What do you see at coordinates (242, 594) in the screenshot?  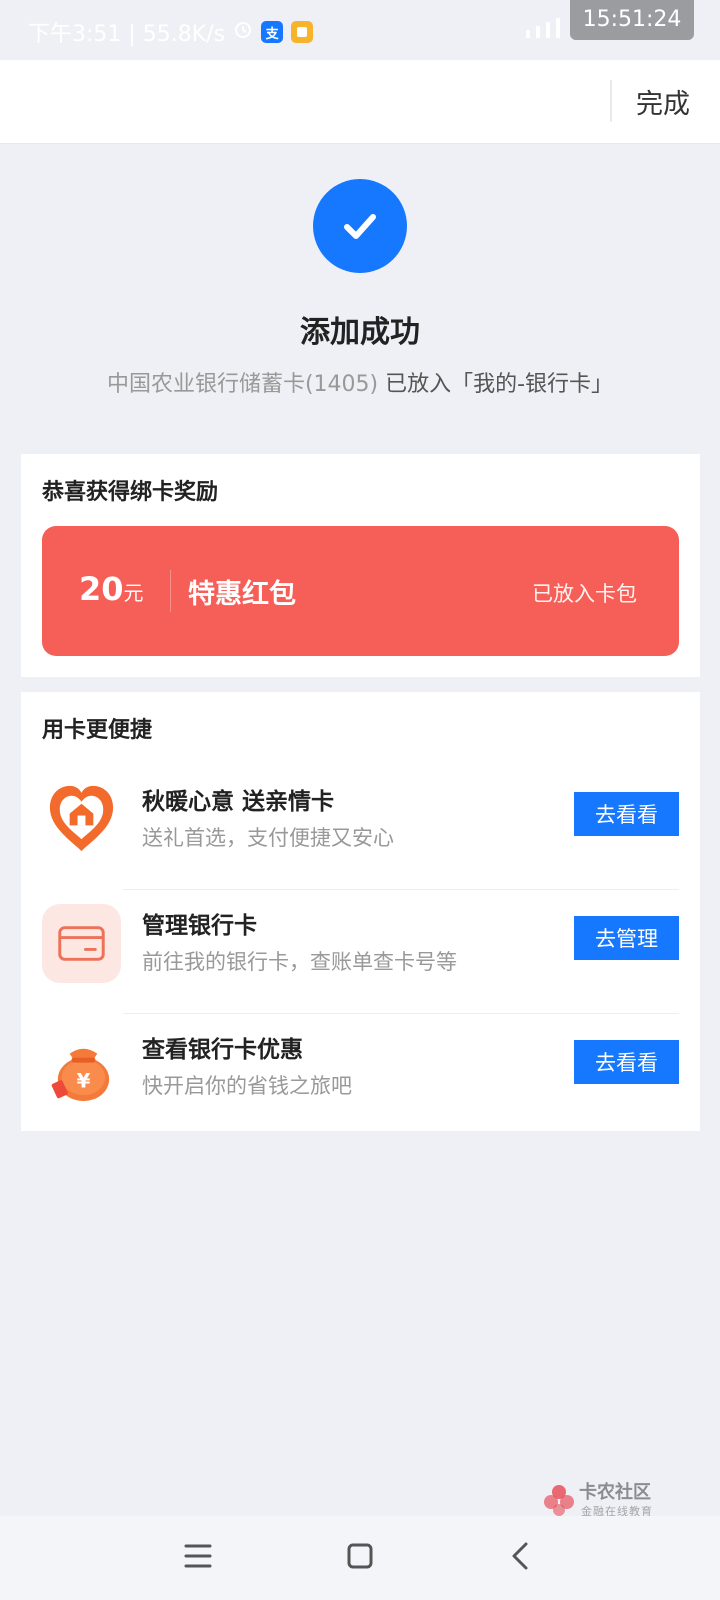 I see `coupon-name: 特惠红包` at bounding box center [242, 594].